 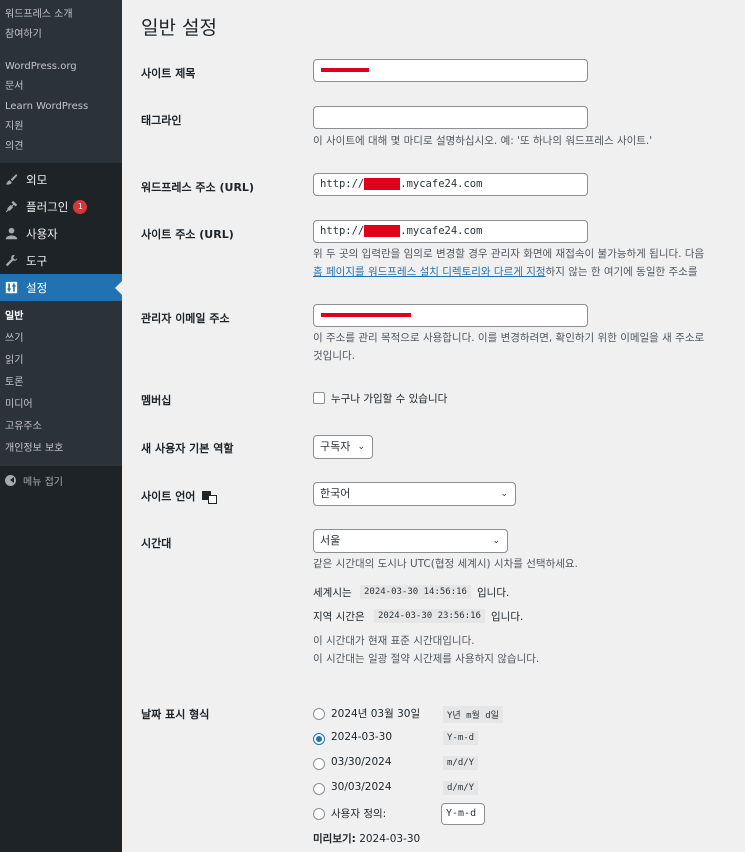 What do you see at coordinates (61, 317) in the screenshot?
I see `submenu-item-general: 일반` at bounding box center [61, 317].